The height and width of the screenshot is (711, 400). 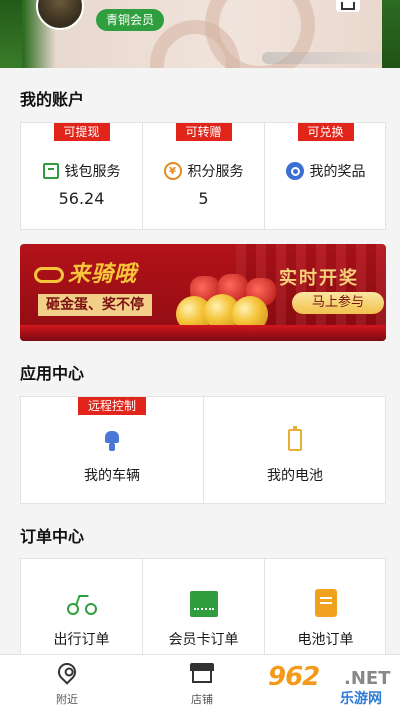 What do you see at coordinates (295, 438) in the screenshot?
I see `battery-icon` at bounding box center [295, 438].